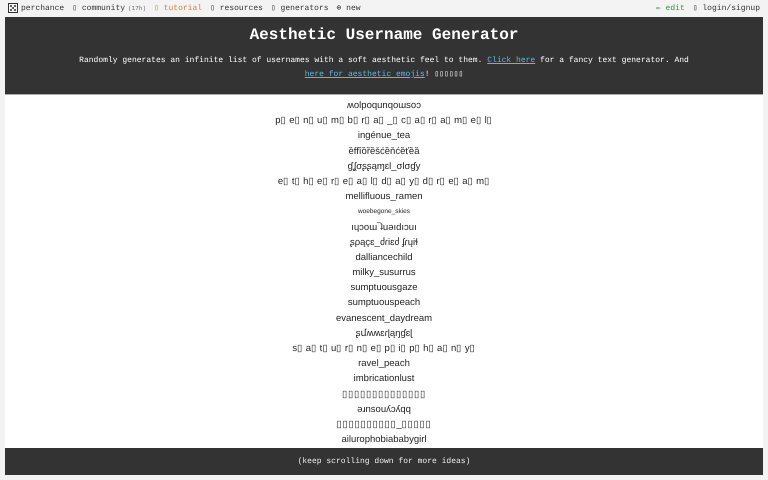 This screenshot has height=480, width=768. What do you see at coordinates (384, 364) in the screenshot?
I see `username: ravel_peach` at bounding box center [384, 364].